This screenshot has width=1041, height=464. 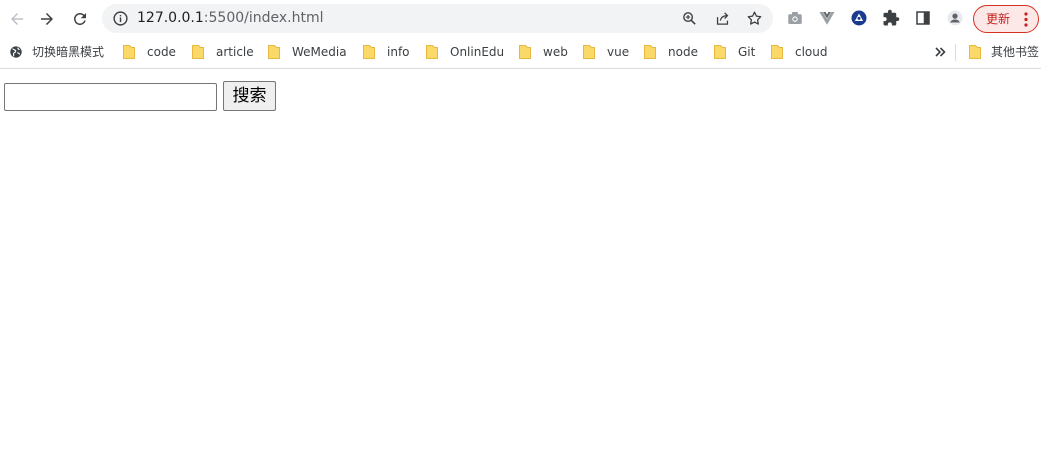 I want to click on info-icon, so click(x=120, y=18).